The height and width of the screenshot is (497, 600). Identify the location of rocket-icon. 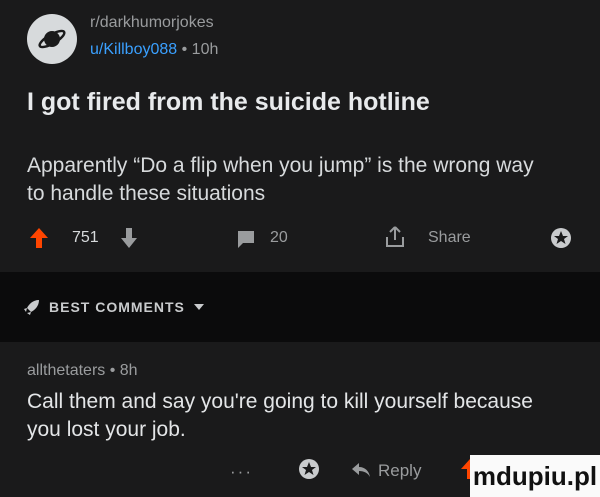
(31, 307).